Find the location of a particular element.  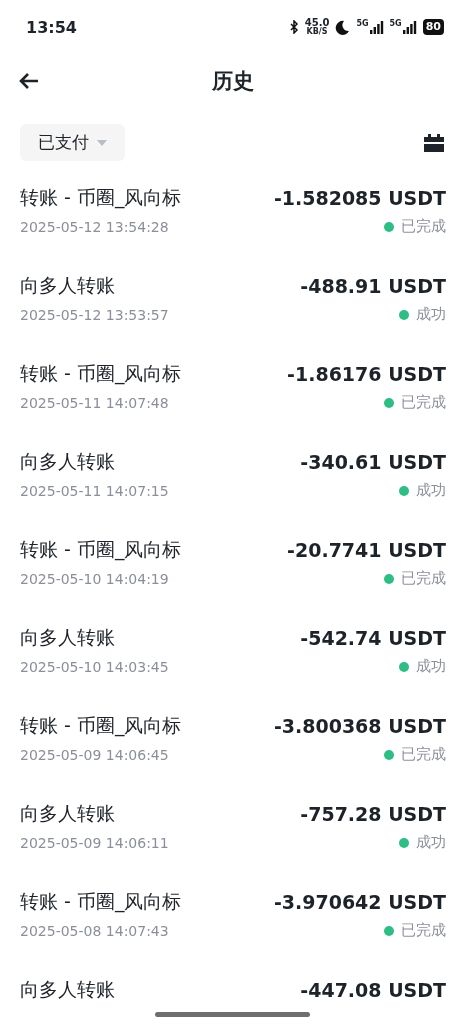

transaction-row: 向多人转账 -340.61 USDT 2025-05-11 14:07:15 成功 is located at coordinates (233, 493).